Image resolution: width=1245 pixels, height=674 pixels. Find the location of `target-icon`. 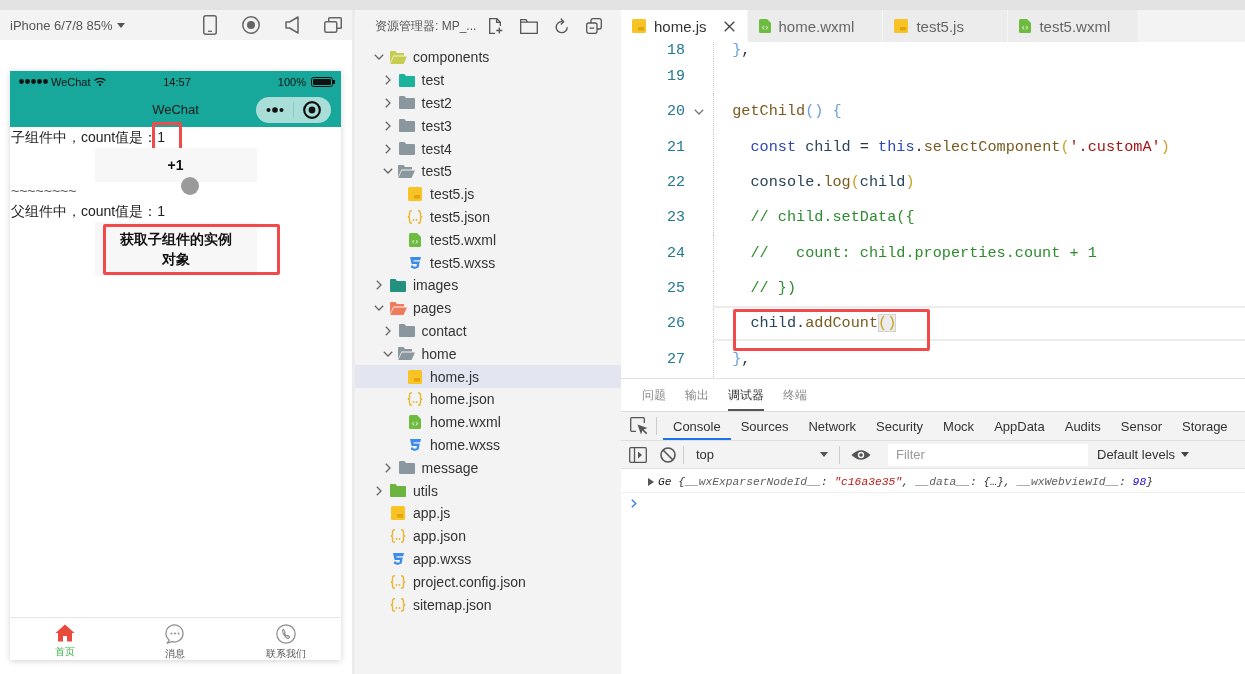

target-icon is located at coordinates (312, 109).